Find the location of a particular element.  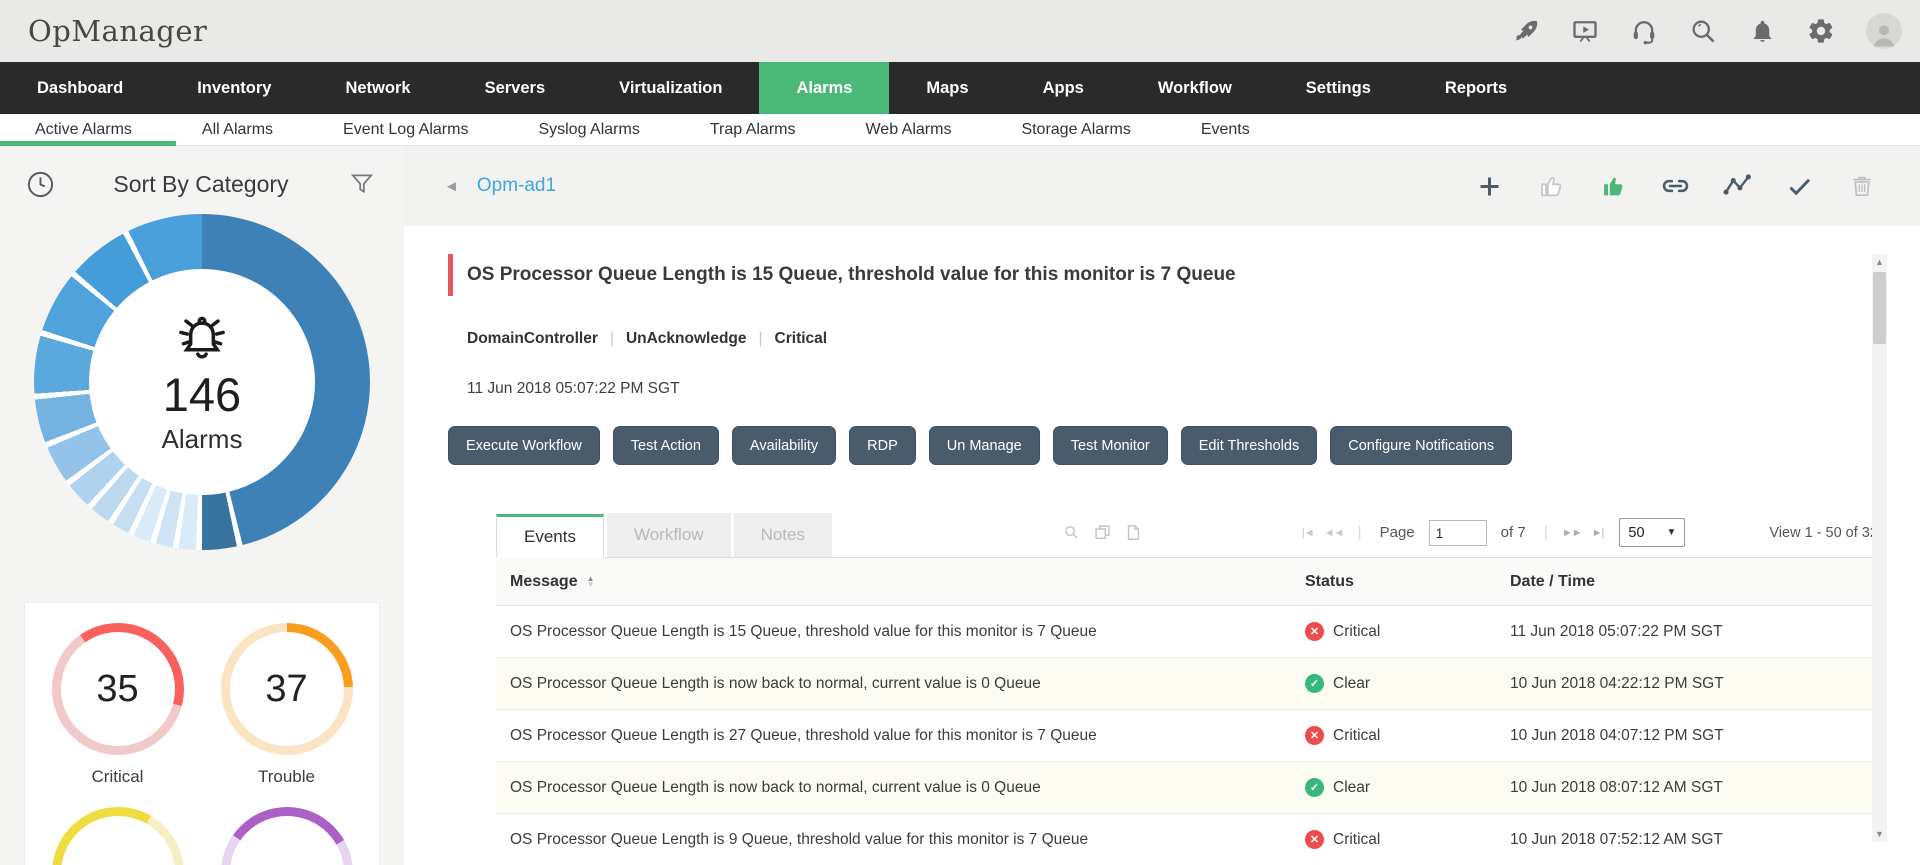

back-arrow-icon: ◄ is located at coordinates (451, 186).